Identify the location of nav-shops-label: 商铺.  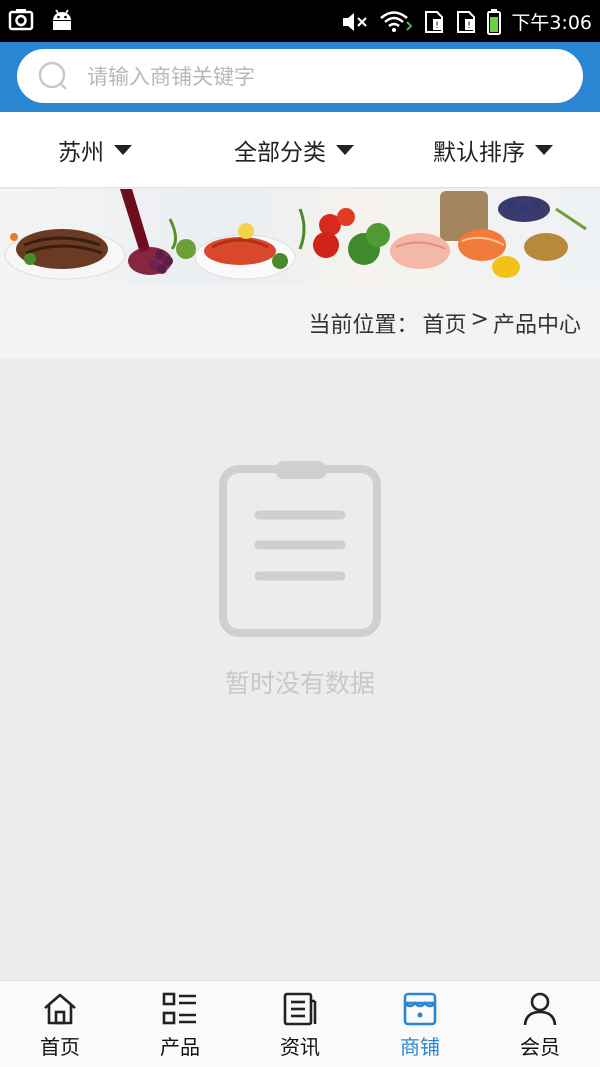
(420, 1047).